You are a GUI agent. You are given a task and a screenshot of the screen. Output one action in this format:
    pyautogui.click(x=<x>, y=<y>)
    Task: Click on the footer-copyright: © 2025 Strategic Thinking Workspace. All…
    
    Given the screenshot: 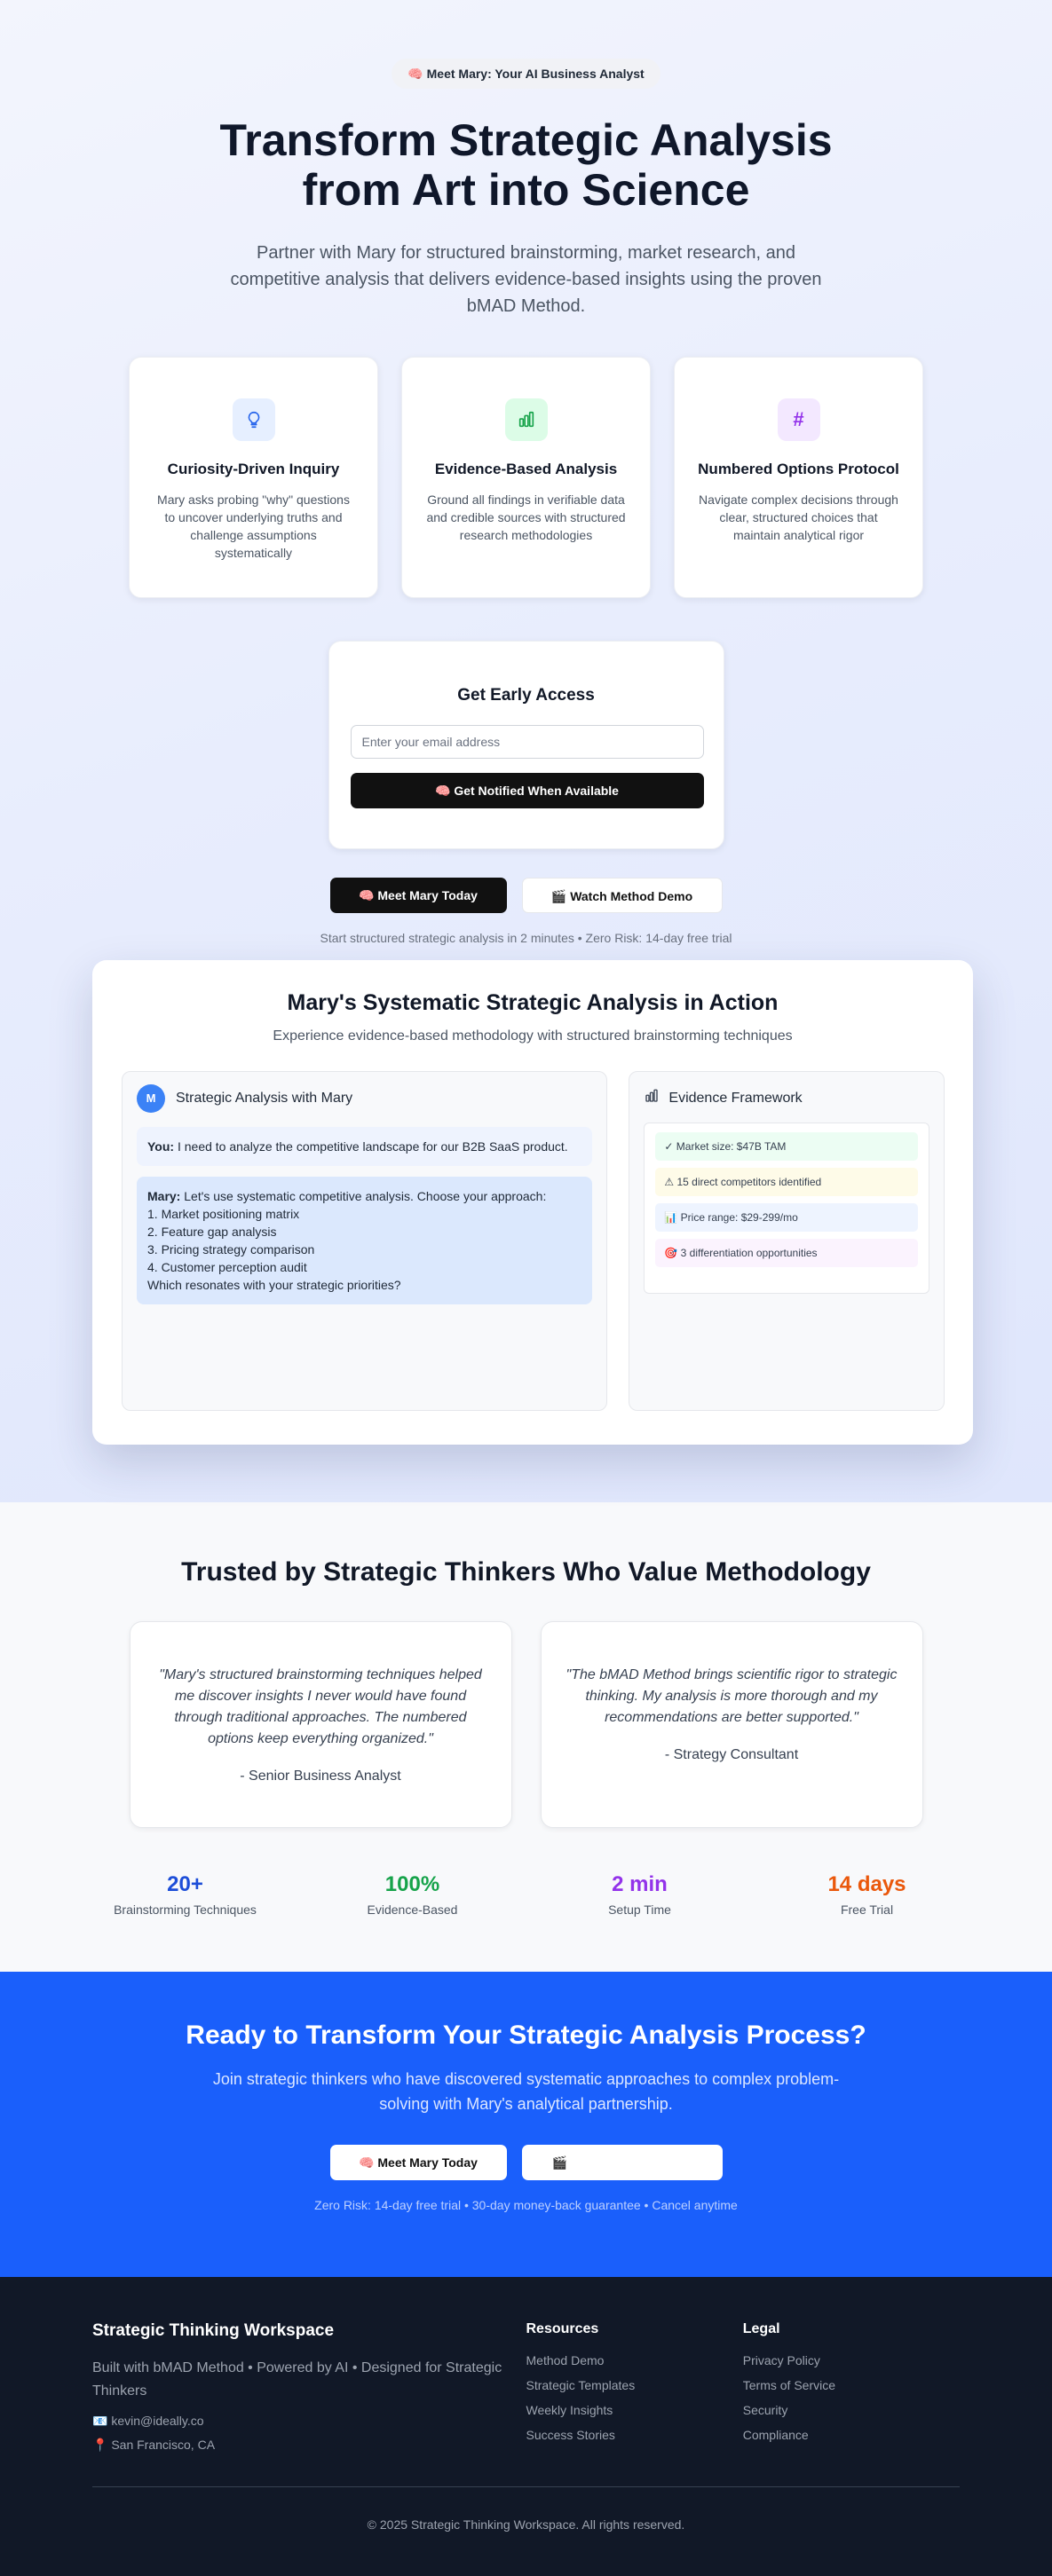 What is the action you would take?
    pyautogui.click(x=526, y=2524)
    